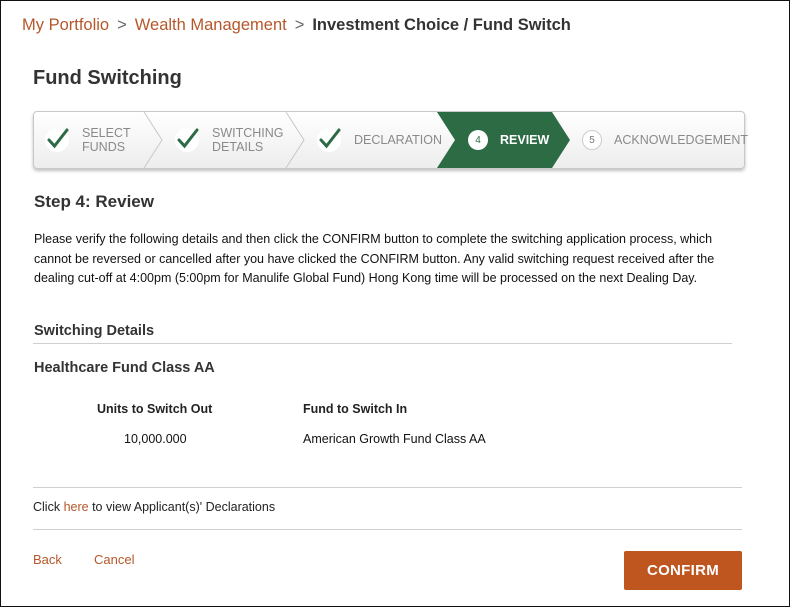  Describe the element at coordinates (94, 331) in the screenshot. I see `switching-details-heading: Switching Details` at that location.